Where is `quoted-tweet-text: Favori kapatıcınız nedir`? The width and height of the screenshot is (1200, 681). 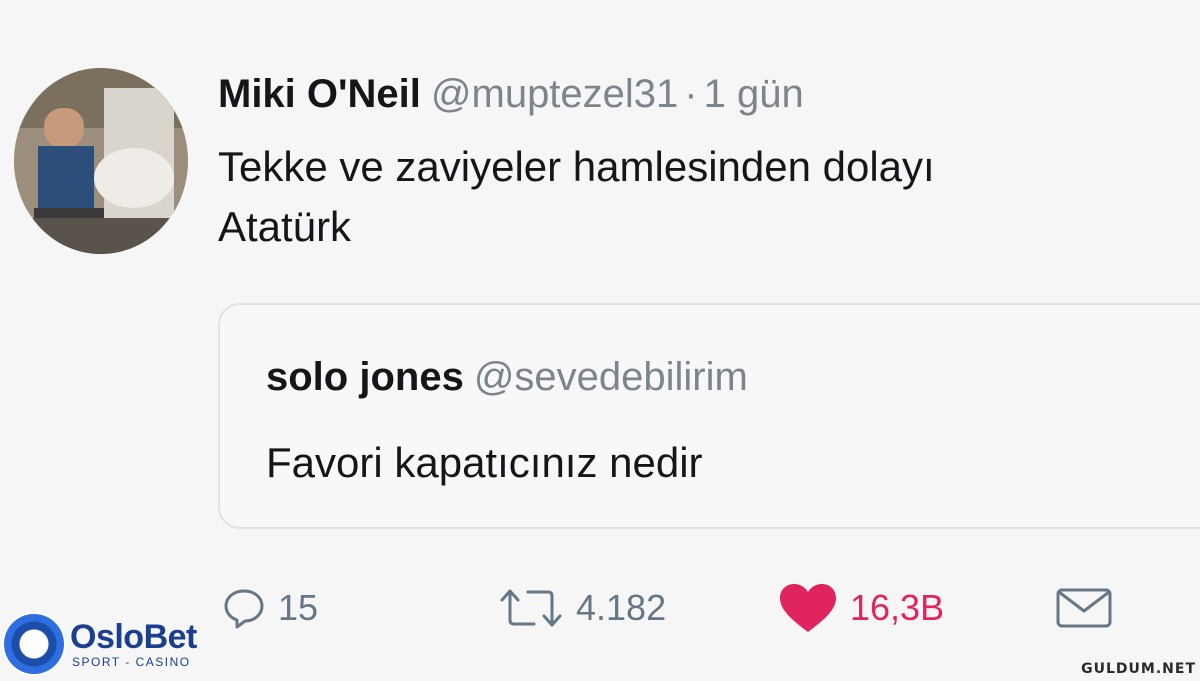 quoted-tweet-text: Favori kapatıcınız nedir is located at coordinates (484, 462).